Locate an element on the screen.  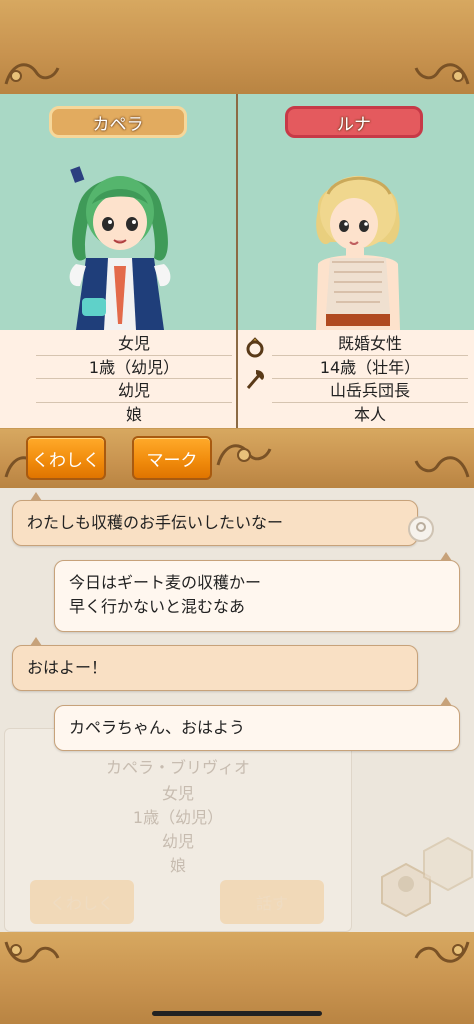
stat-job-right: 山岳兵団長 is located at coordinates (370, 391).